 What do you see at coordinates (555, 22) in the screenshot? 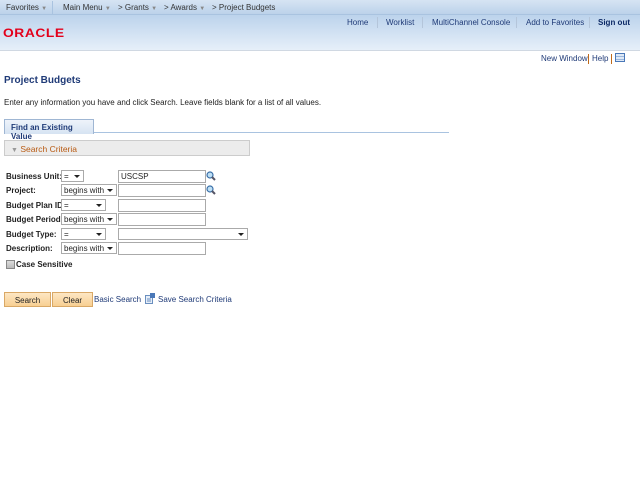
I see `add-to-favorites-link: Add to Favorites` at bounding box center [555, 22].